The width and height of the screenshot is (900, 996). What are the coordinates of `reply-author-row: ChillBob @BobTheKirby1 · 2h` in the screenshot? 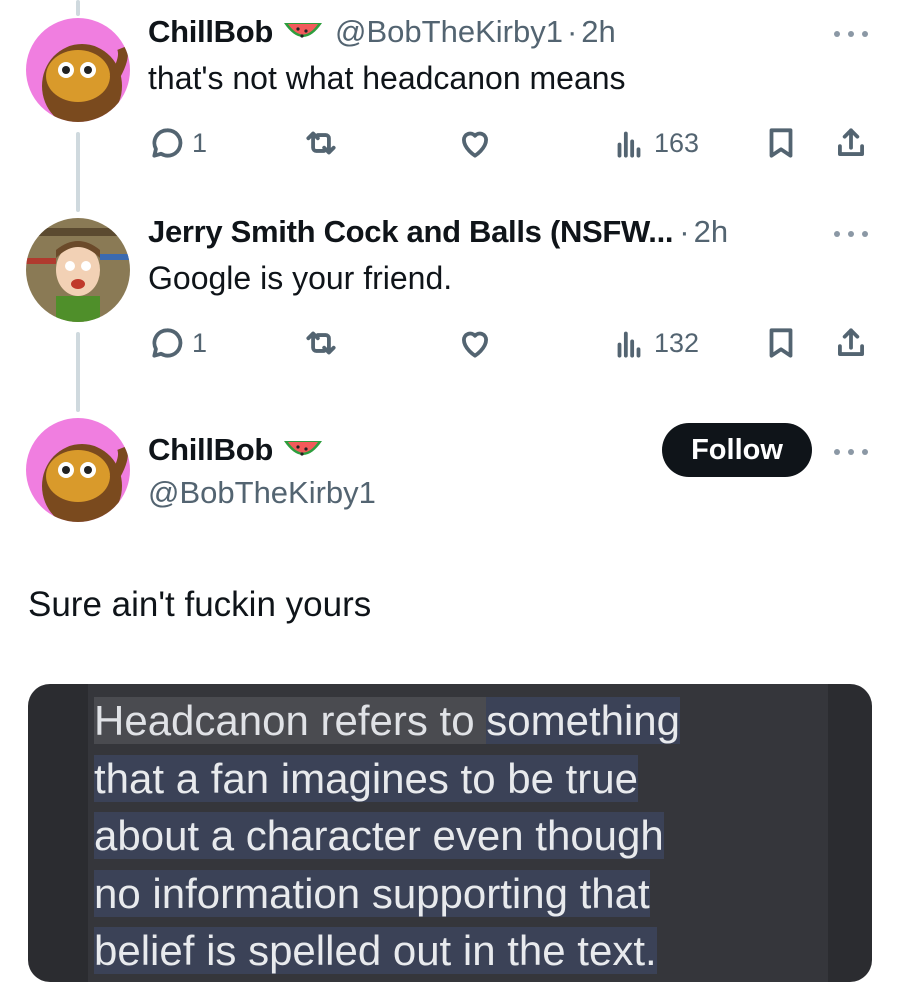 It's located at (382, 32).